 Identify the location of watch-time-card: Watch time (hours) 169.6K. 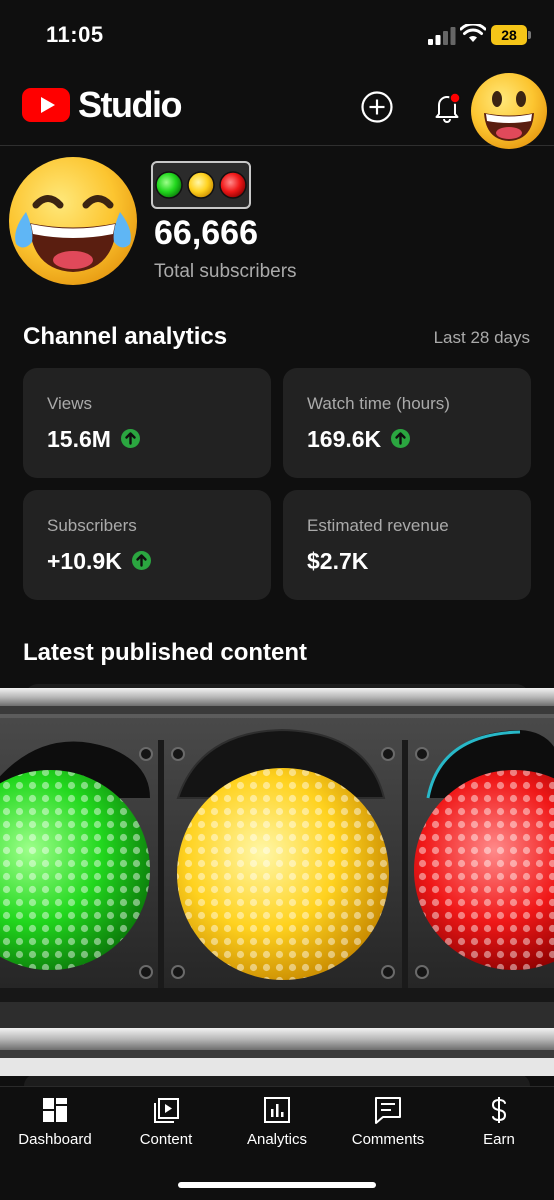
(407, 423).